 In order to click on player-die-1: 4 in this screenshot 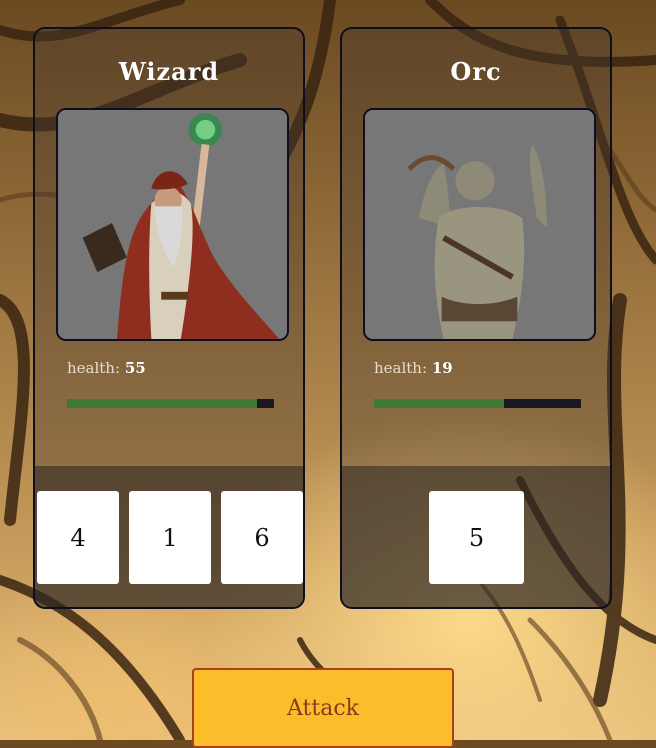, I will do `click(78, 537)`.